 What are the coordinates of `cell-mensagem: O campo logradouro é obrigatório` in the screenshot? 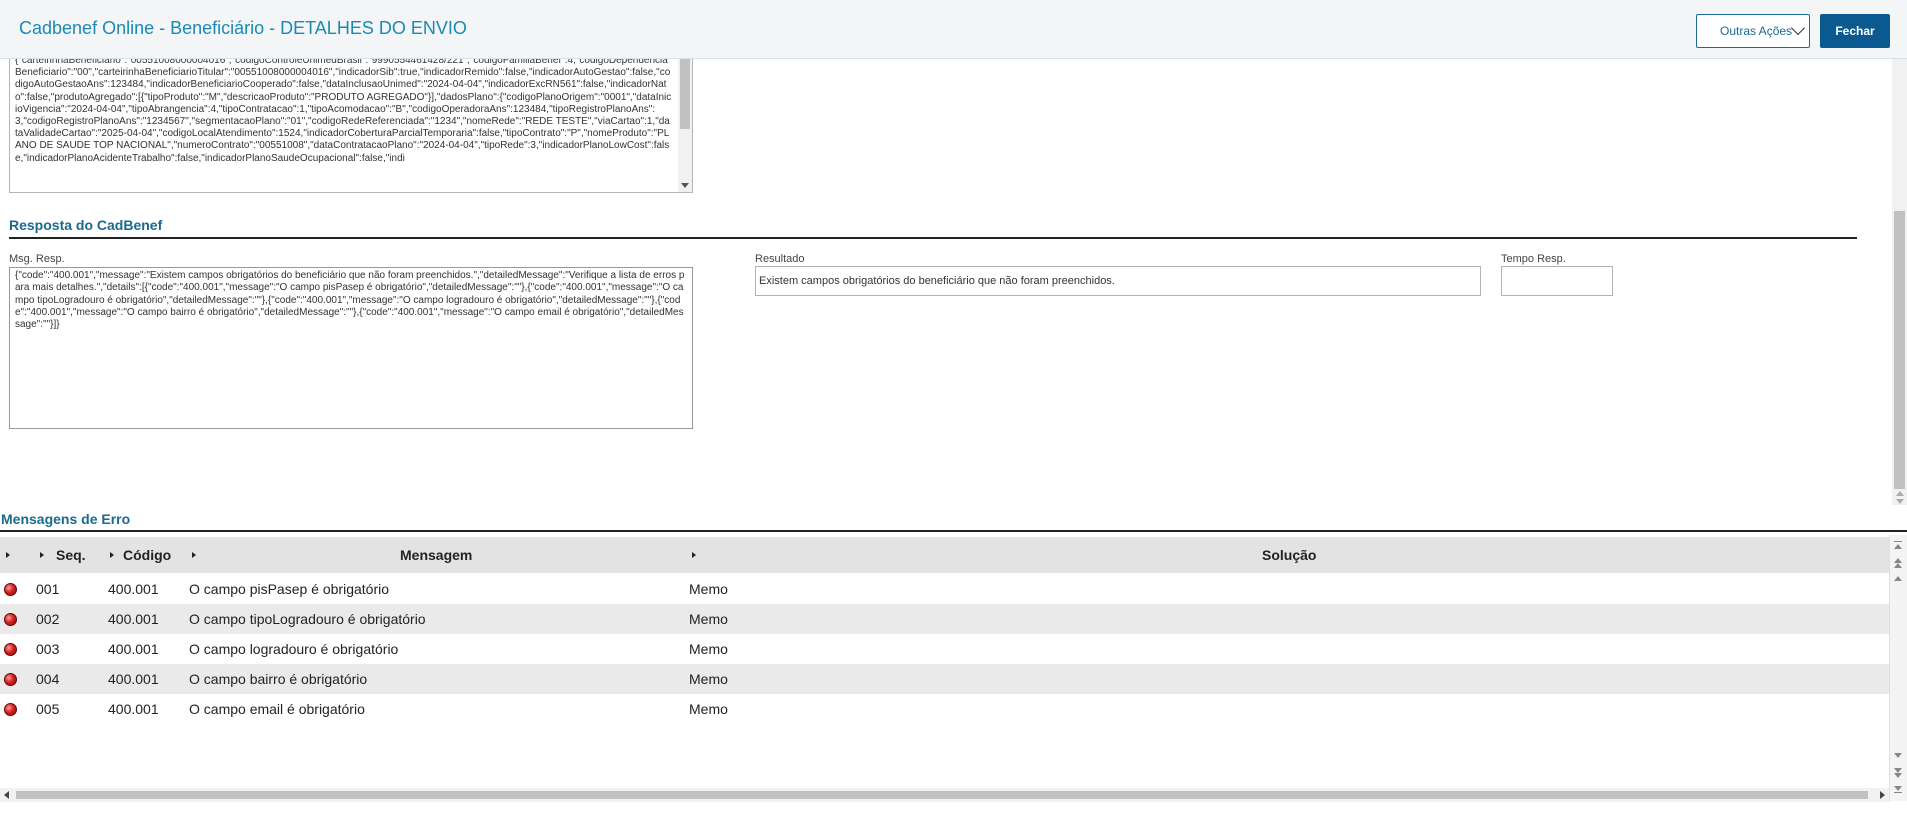 It's located at (294, 649).